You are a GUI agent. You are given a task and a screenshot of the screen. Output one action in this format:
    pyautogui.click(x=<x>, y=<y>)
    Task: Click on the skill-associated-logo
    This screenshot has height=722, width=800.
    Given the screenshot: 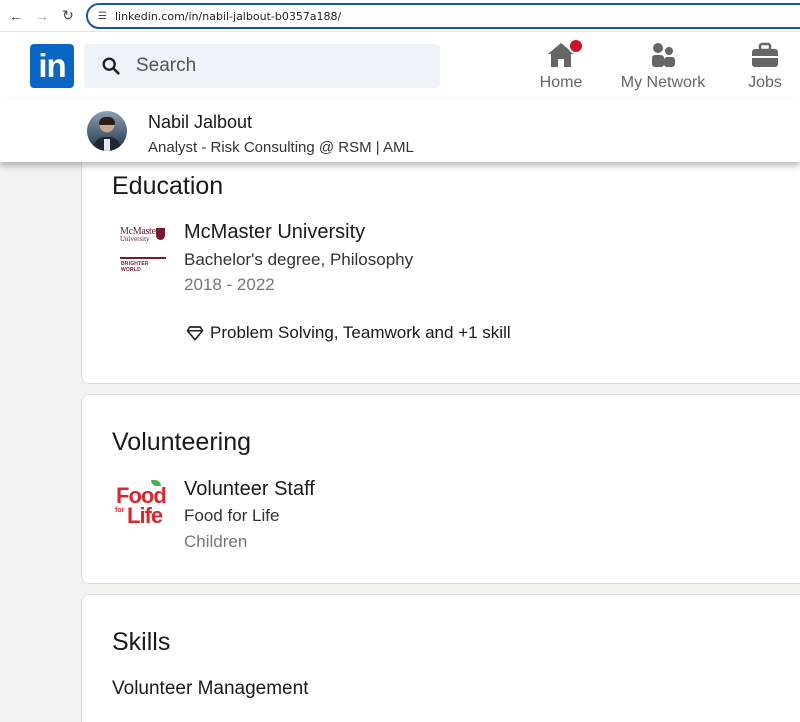 What is the action you would take?
    pyautogui.click(x=128, y=719)
    